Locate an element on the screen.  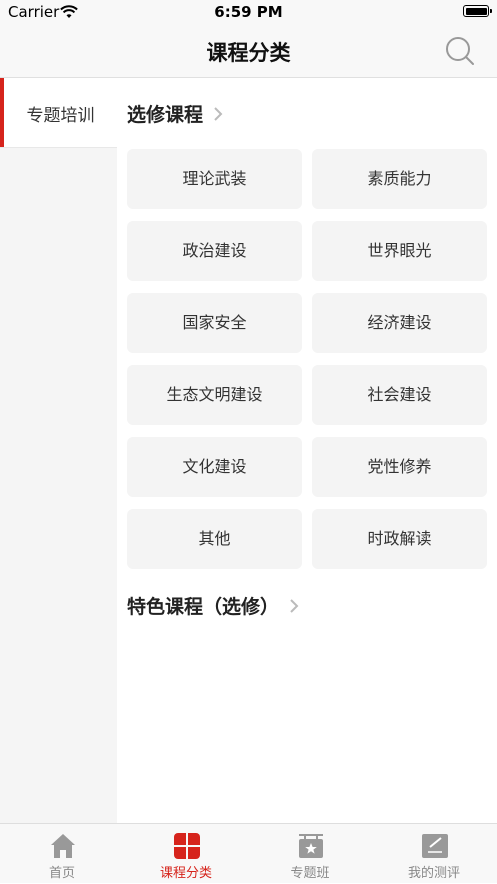
navigation-bar: 课程分类 is located at coordinates (248, 51).